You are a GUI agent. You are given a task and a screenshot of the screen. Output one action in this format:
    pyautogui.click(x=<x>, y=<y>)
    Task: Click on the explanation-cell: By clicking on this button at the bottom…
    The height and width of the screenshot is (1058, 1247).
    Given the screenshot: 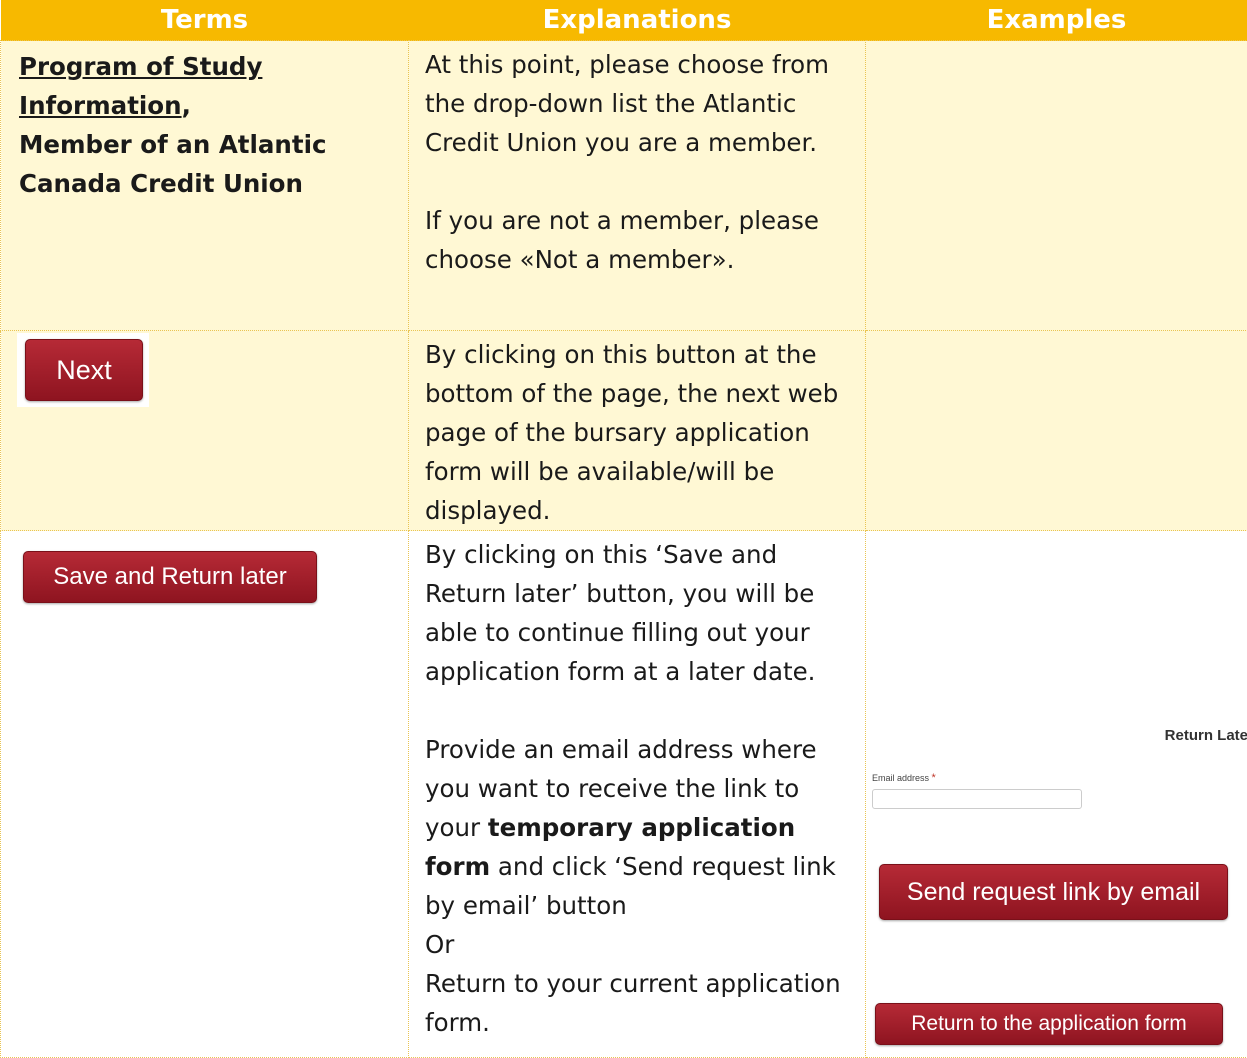 What is the action you would take?
    pyautogui.click(x=637, y=431)
    